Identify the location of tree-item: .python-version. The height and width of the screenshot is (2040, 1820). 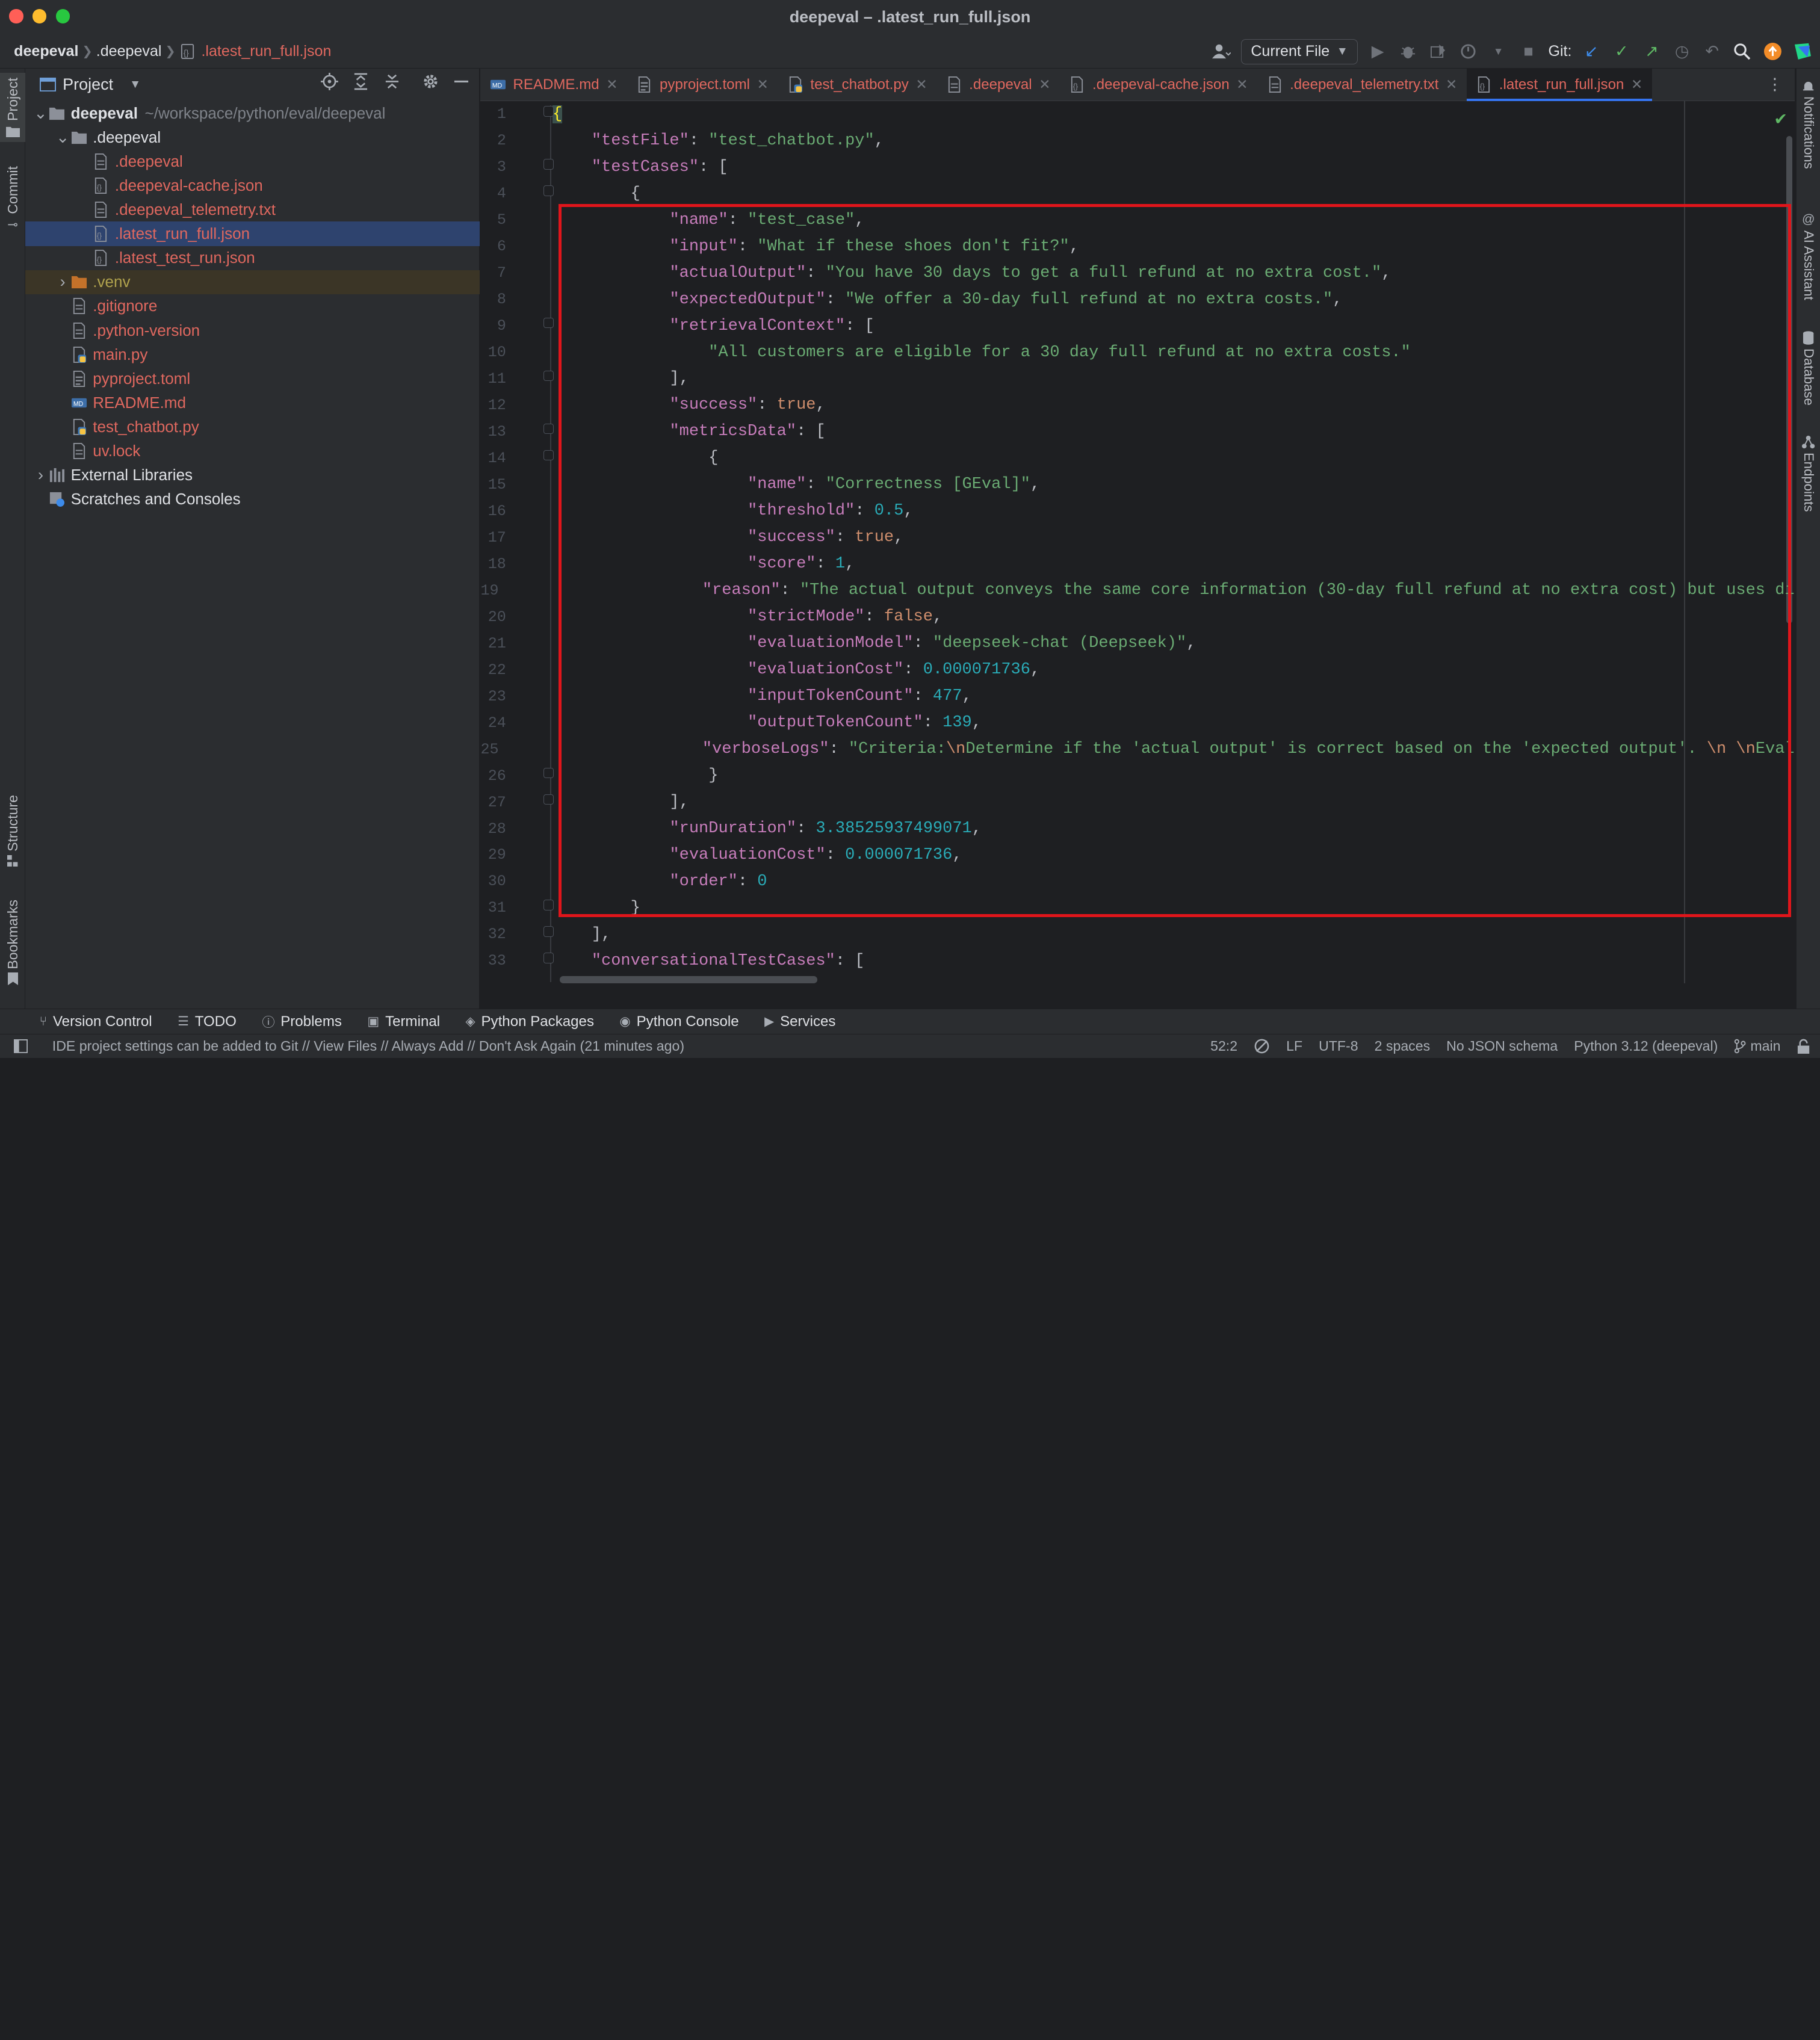
(252, 331).